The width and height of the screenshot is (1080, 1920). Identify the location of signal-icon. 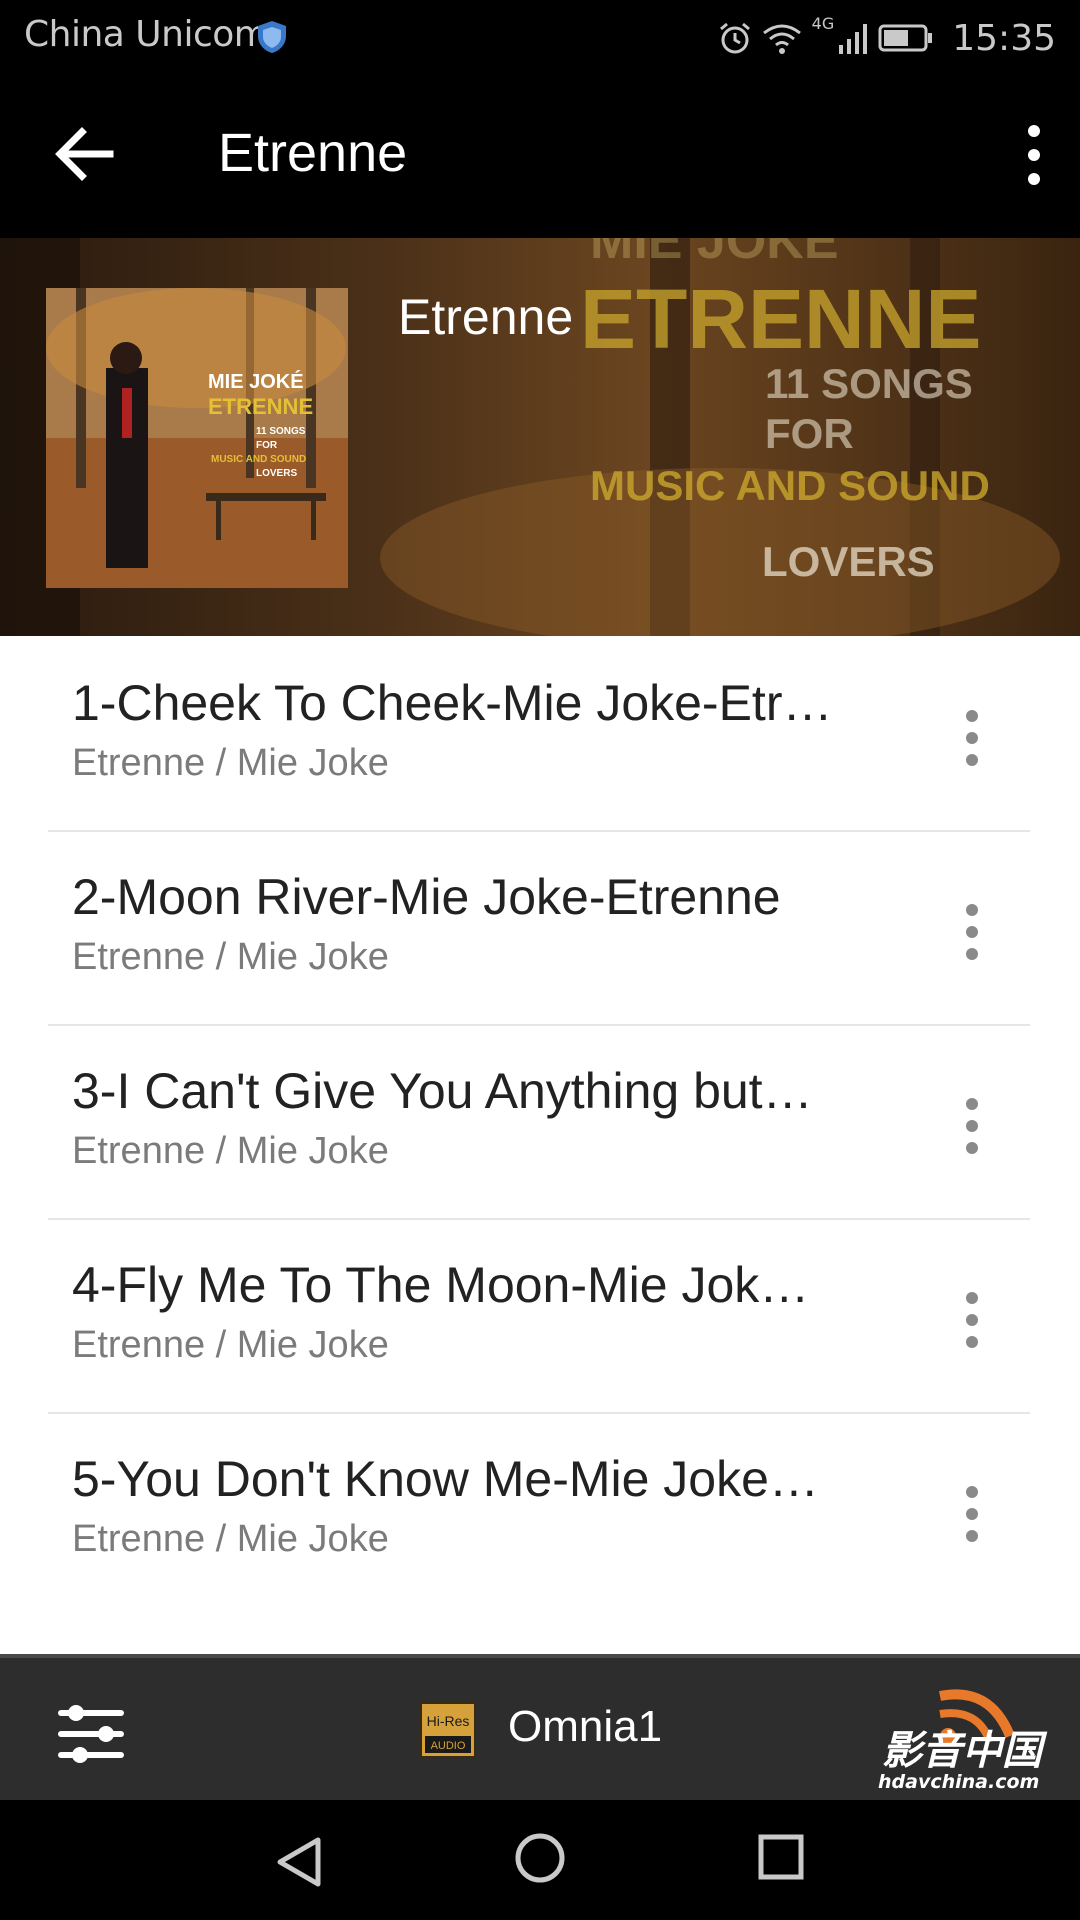
(853, 39).